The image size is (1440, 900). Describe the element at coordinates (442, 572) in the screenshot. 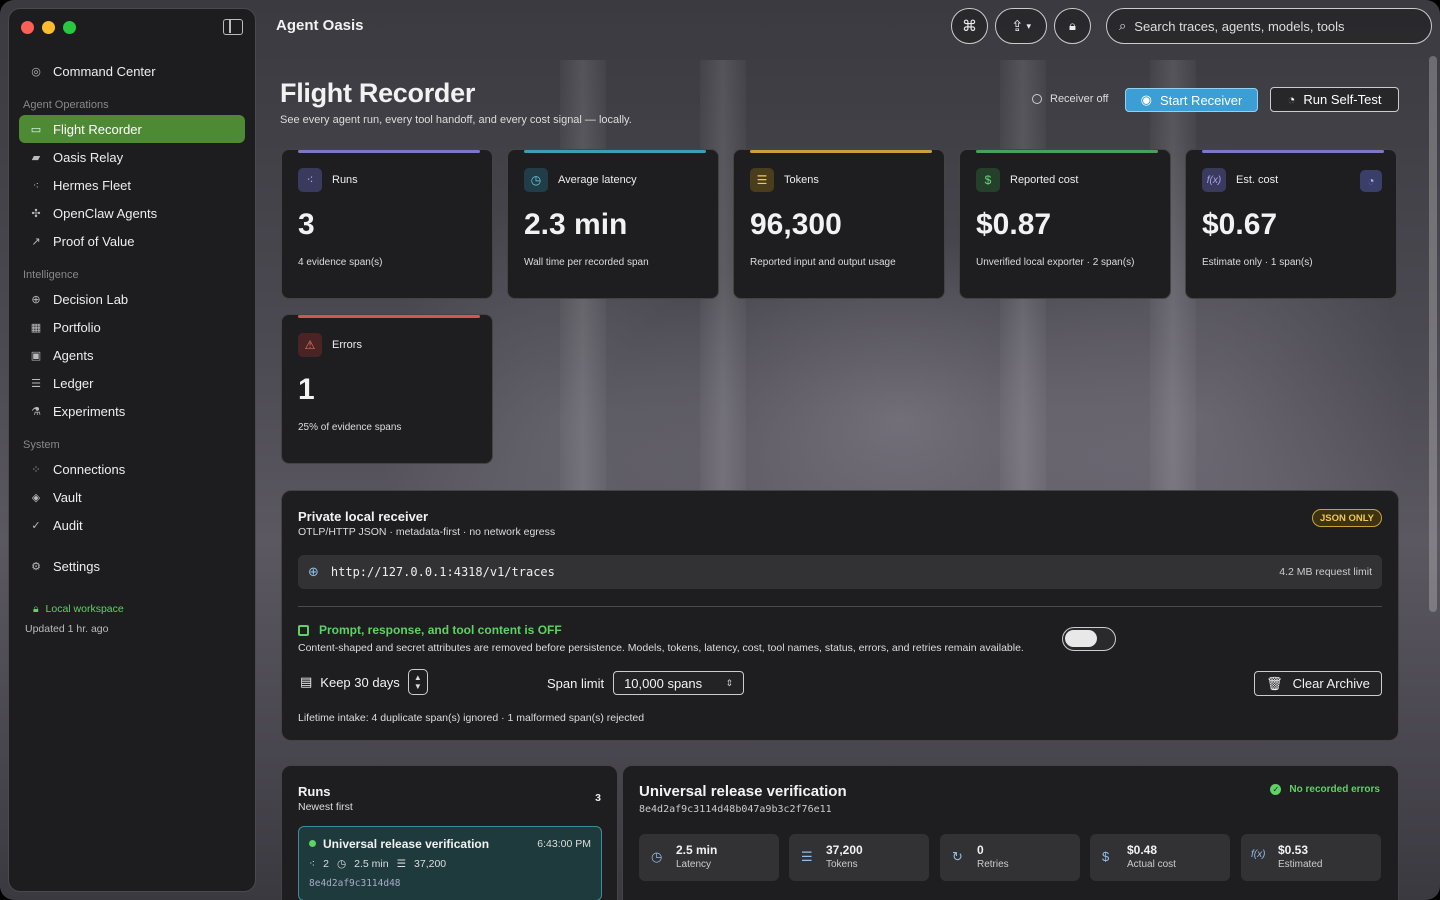

I see `receiver-url: http://127.0.0.1:4318/v1/traces` at that location.